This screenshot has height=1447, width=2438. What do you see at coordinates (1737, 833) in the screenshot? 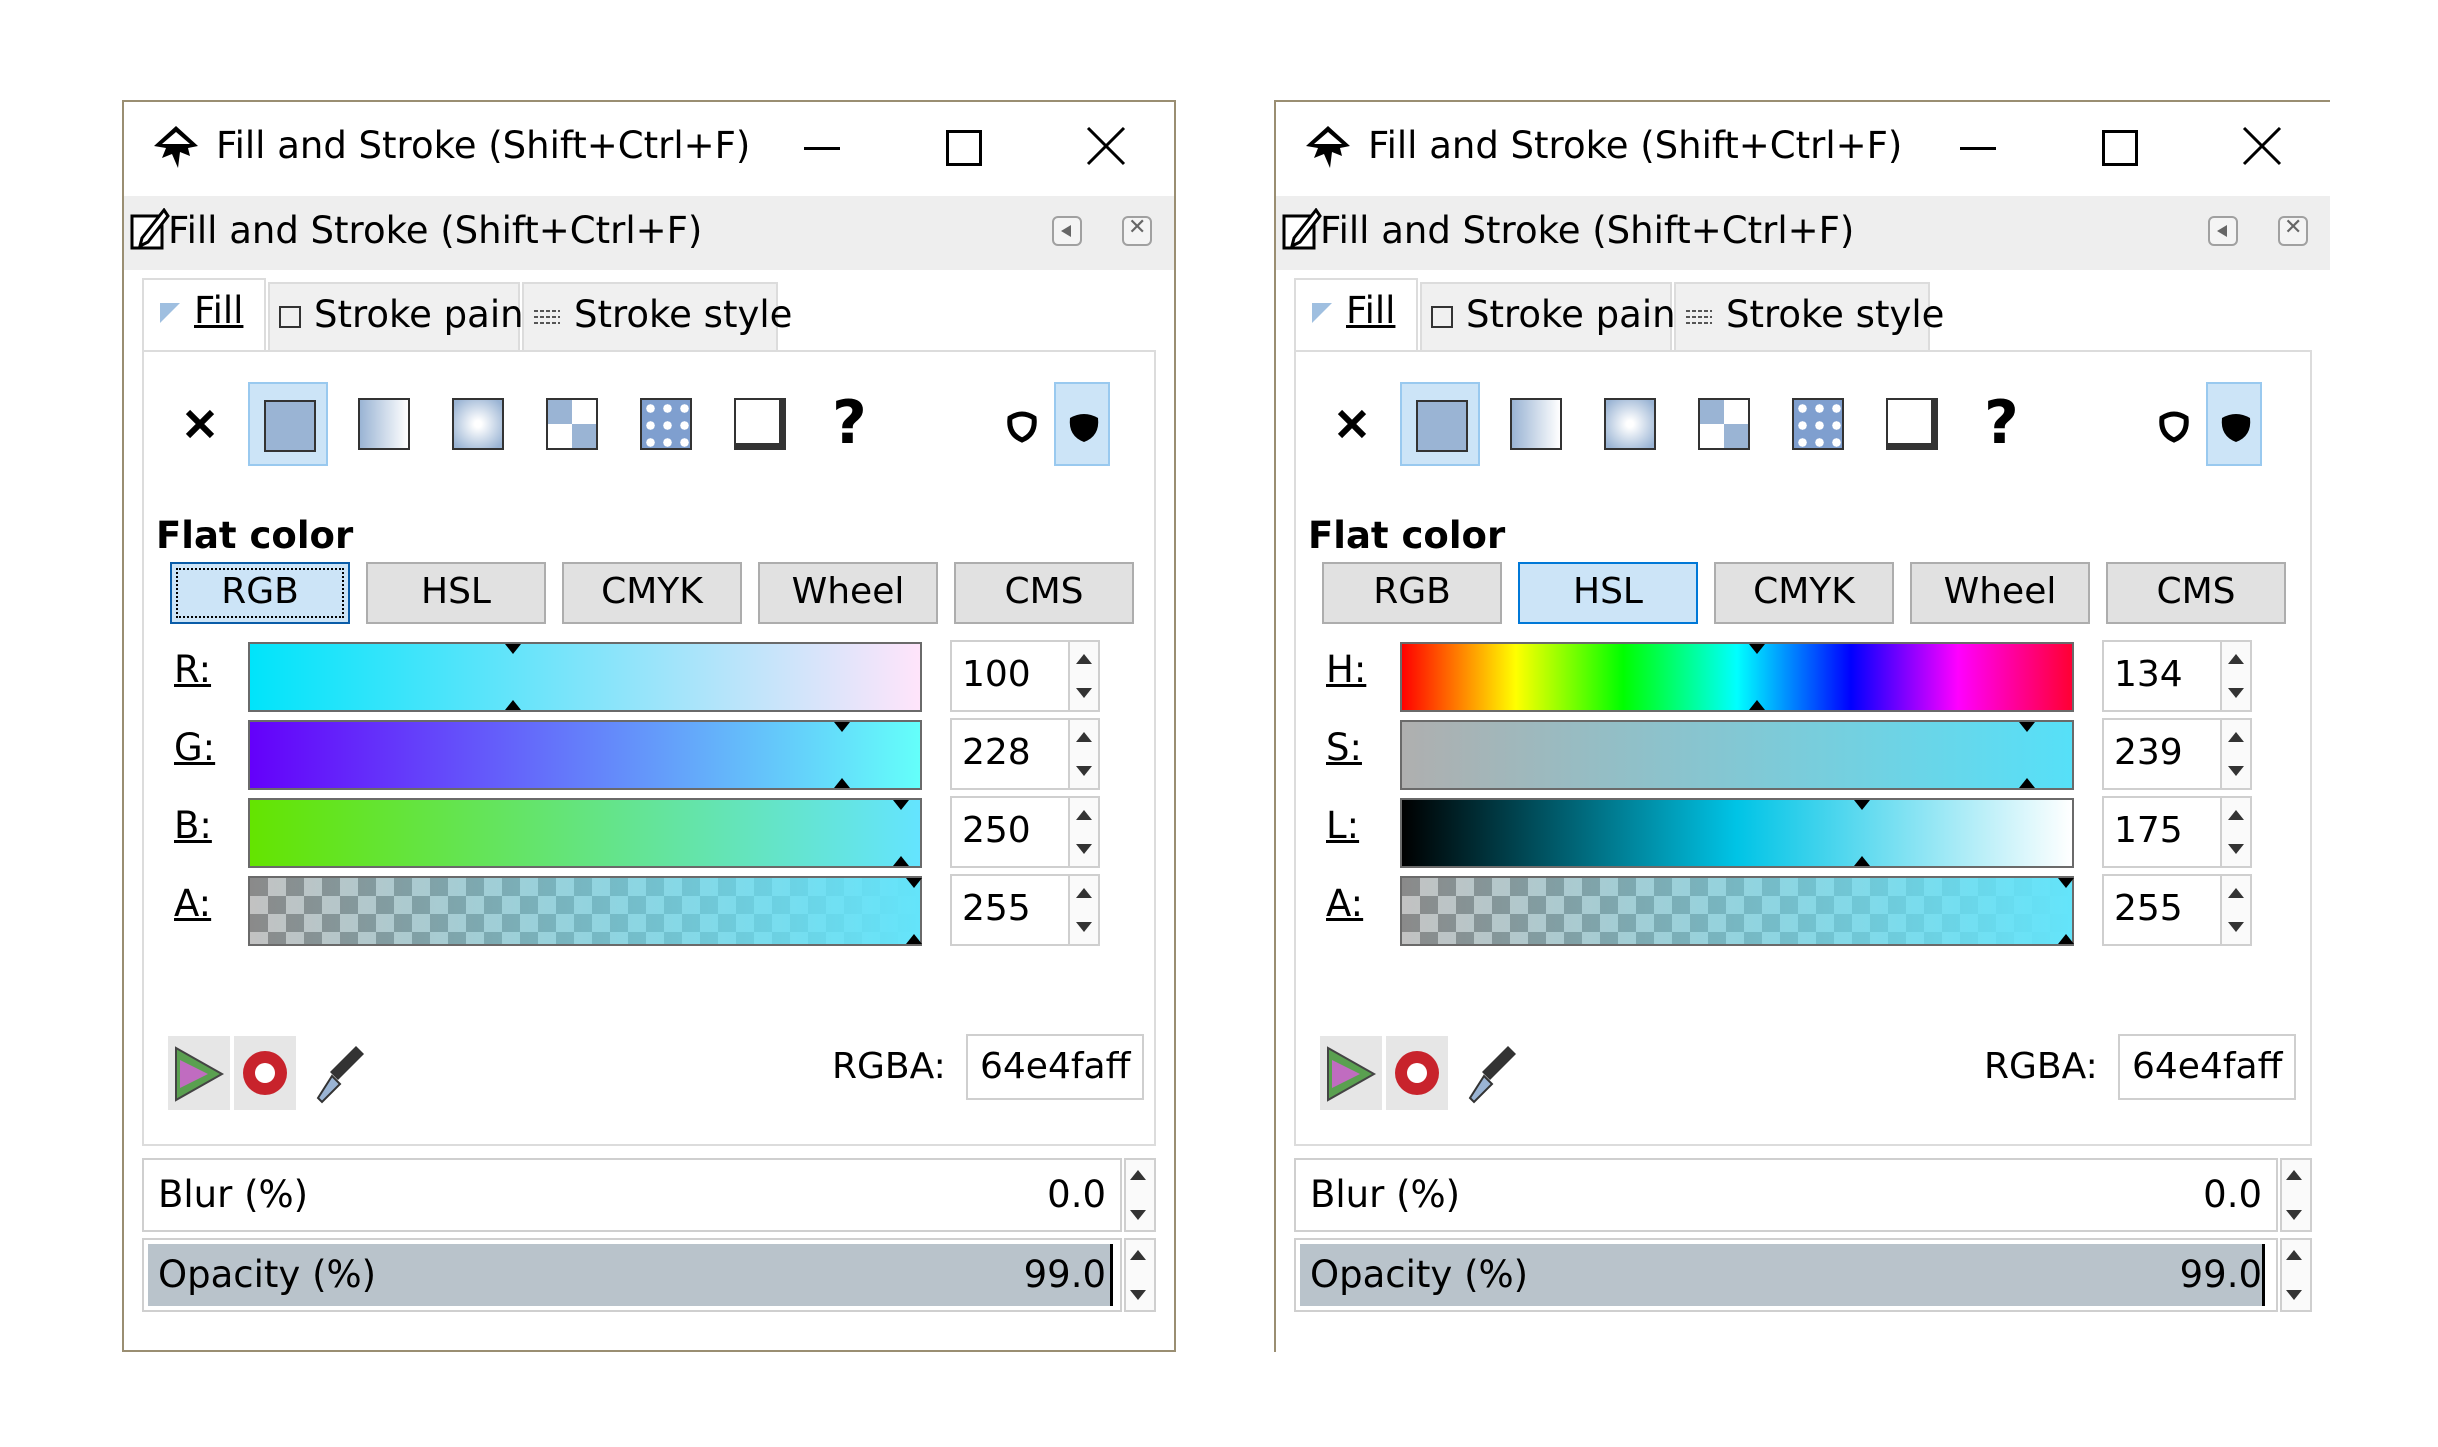
I see `lightness-slider` at bounding box center [1737, 833].